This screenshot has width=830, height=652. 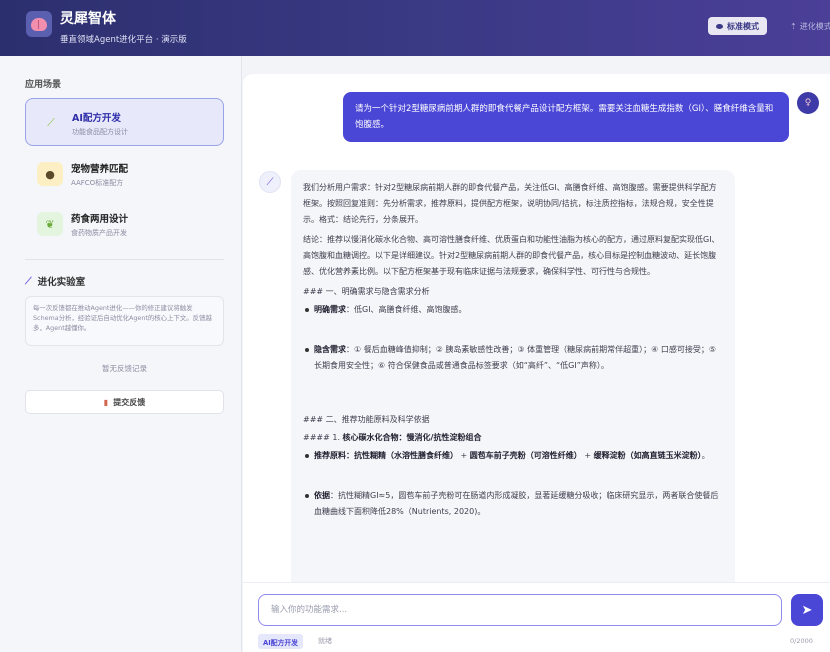 I want to click on card-subtitle: 食药物质产品开发, so click(x=99, y=233).